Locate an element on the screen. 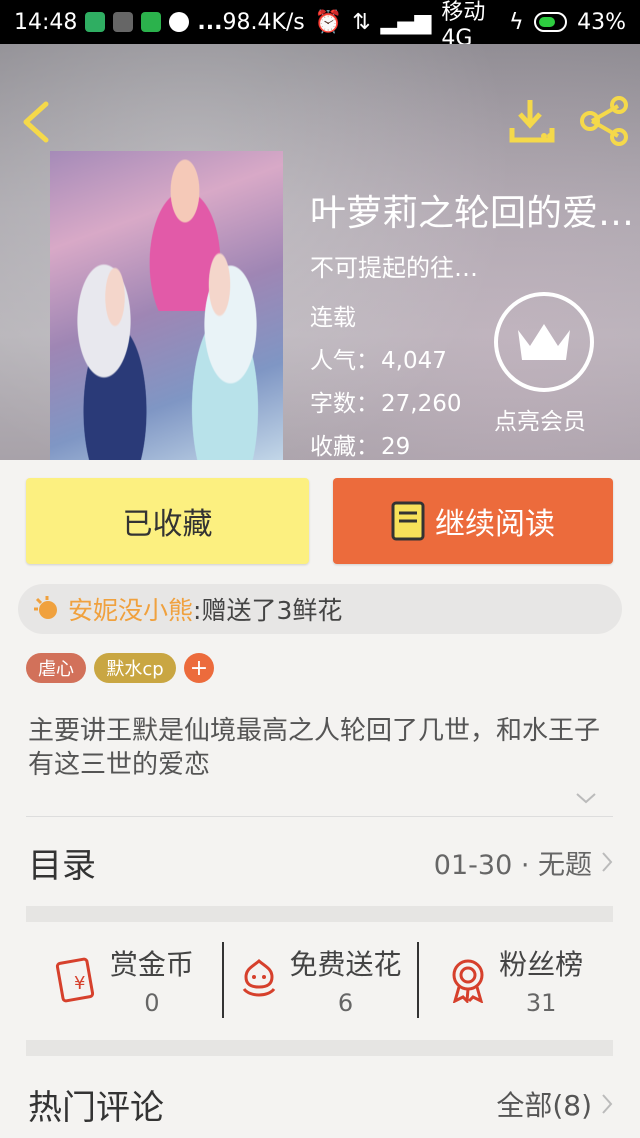 The width and height of the screenshot is (640, 1138). chevron-down-icon is located at coordinates (586, 798).